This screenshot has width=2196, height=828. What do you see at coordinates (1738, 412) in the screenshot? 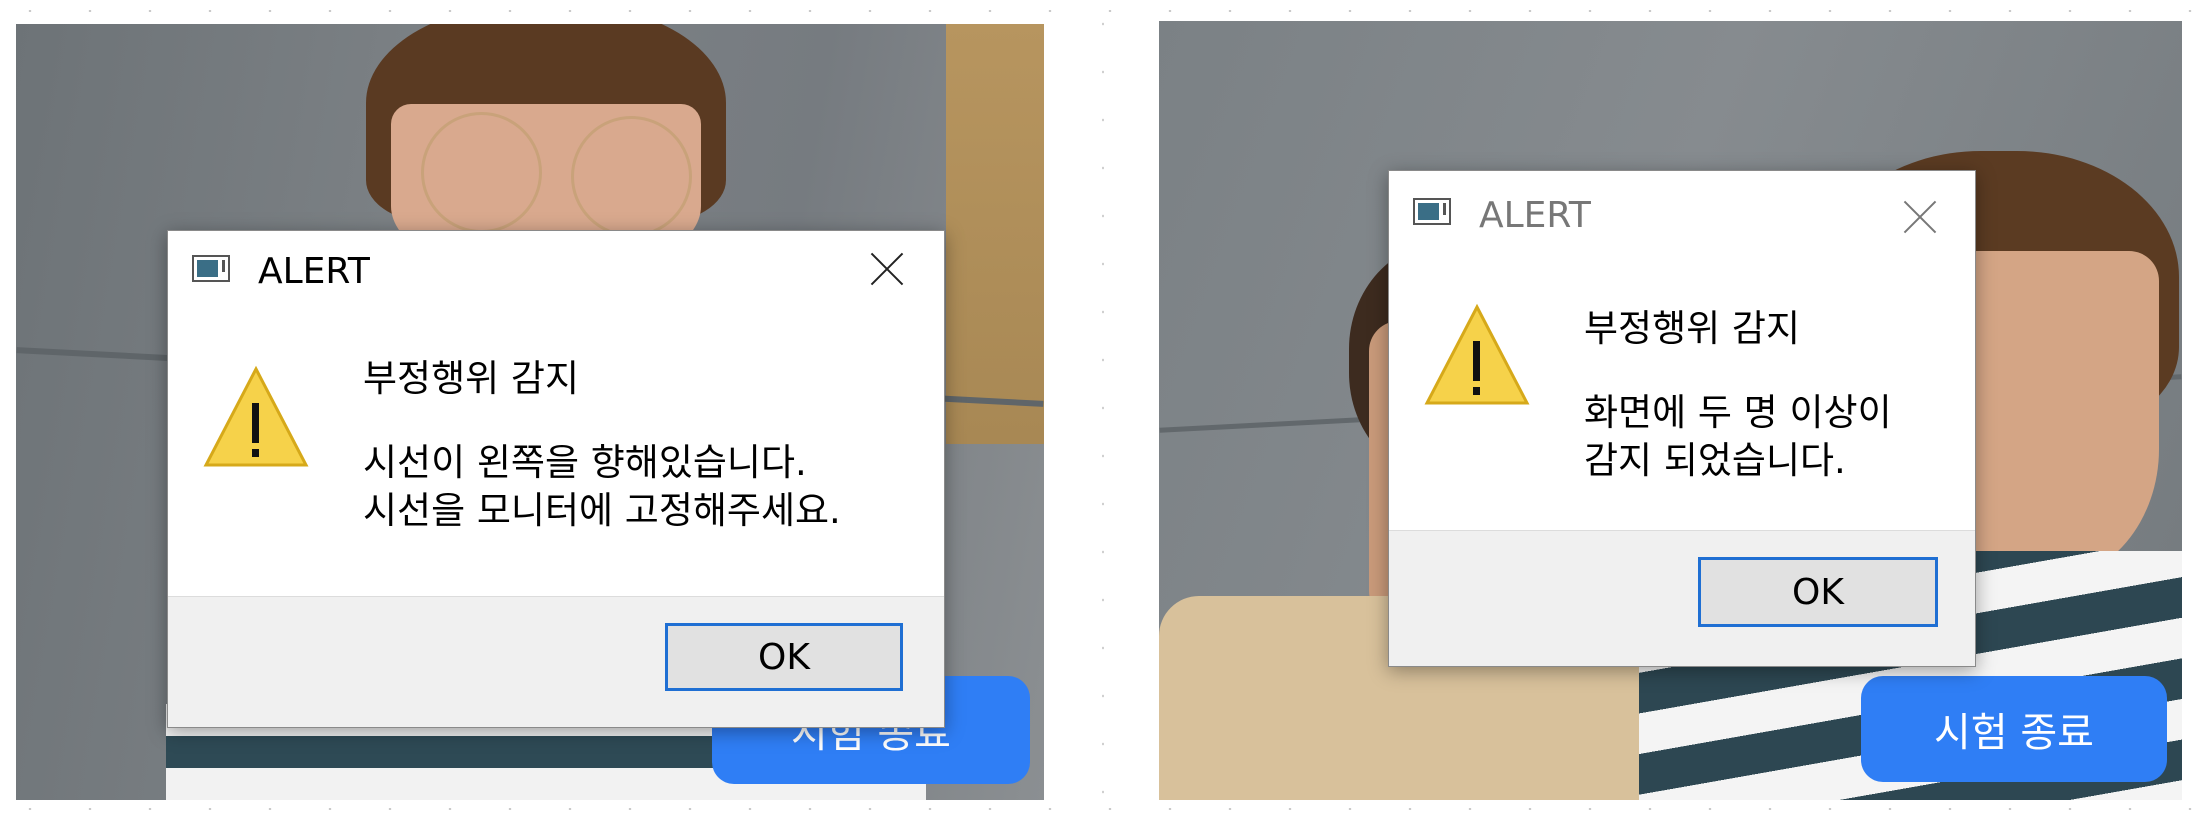
I see `dialog-message-line: 화면에 두 명 이상이` at bounding box center [1738, 412].